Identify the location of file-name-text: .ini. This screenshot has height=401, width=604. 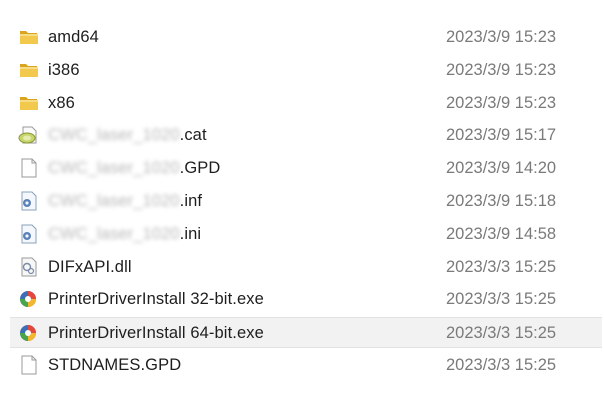
(190, 233).